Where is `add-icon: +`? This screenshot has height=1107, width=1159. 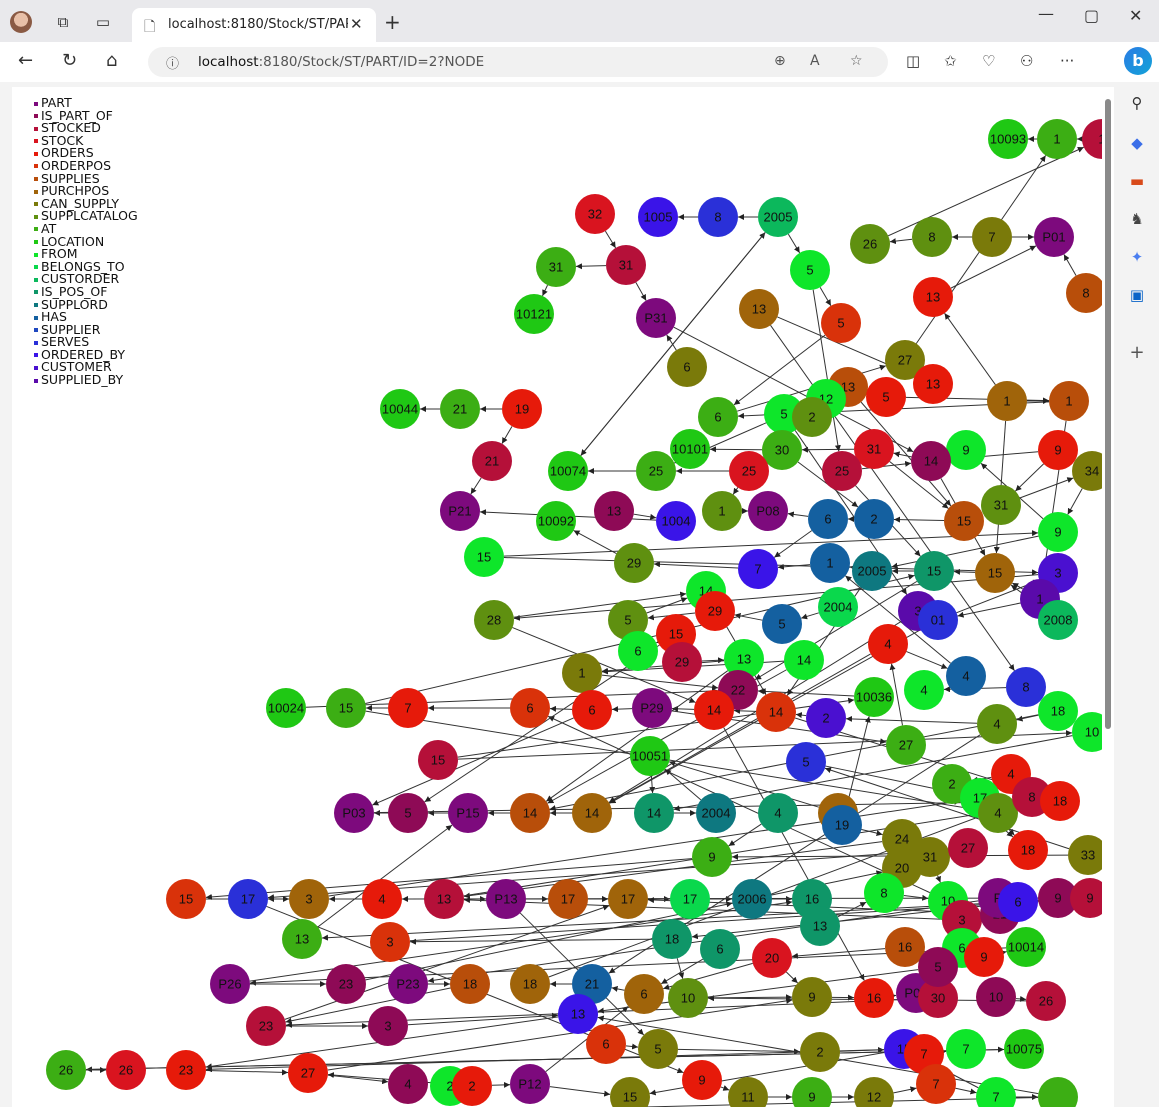
add-icon: + is located at coordinates (1137, 353).